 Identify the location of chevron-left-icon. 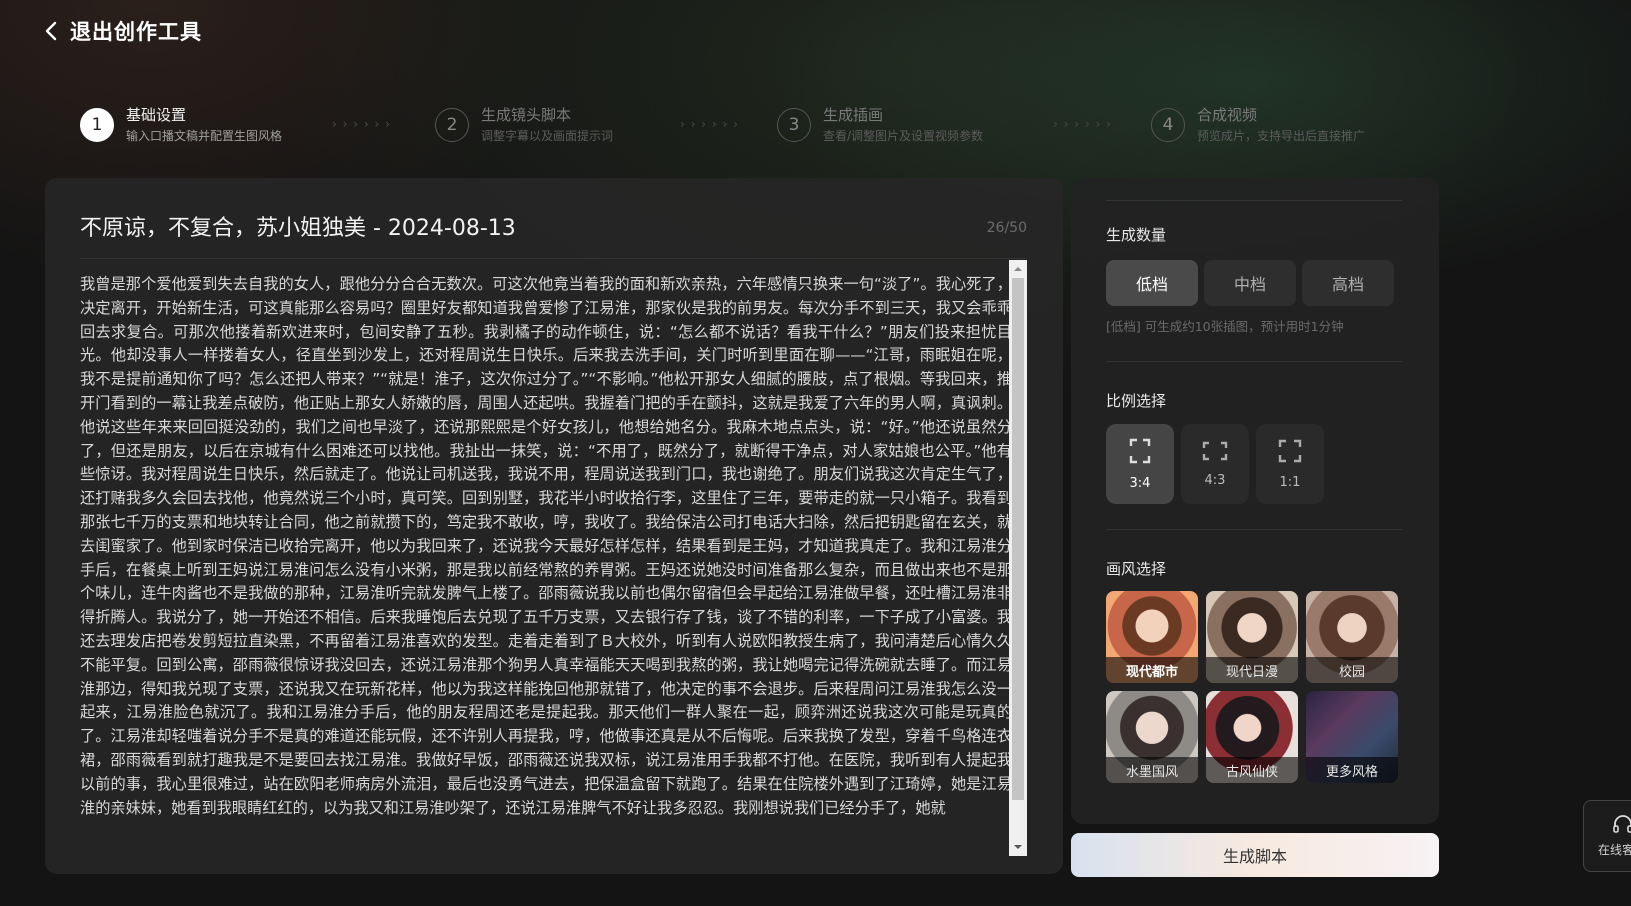
(52, 31).